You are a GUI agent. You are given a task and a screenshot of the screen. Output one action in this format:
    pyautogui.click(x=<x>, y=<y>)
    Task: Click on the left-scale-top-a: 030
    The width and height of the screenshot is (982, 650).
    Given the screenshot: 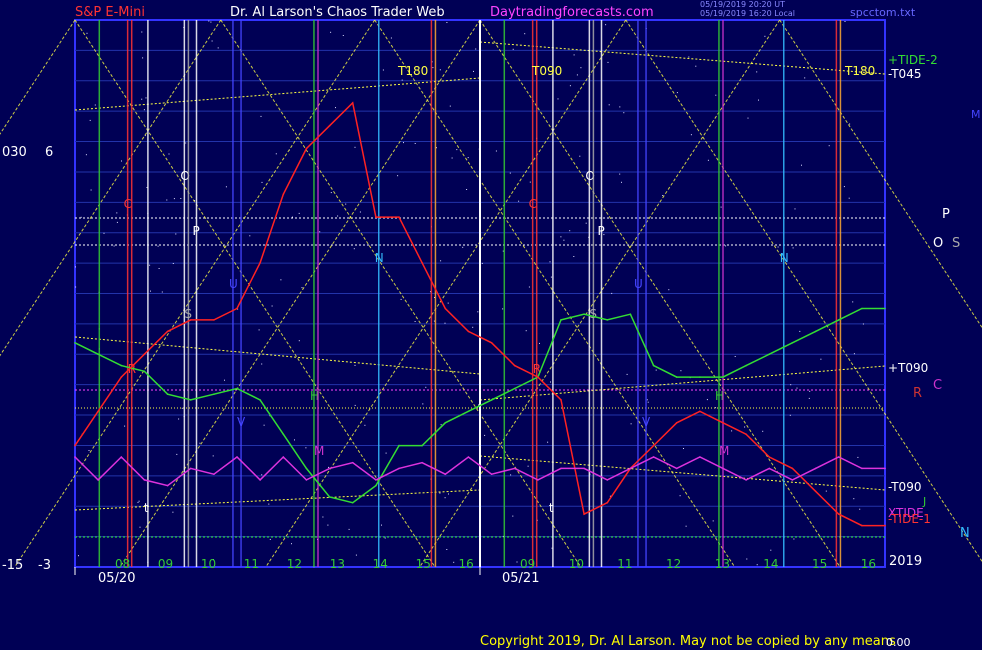 What is the action you would take?
    pyautogui.click(x=14, y=152)
    